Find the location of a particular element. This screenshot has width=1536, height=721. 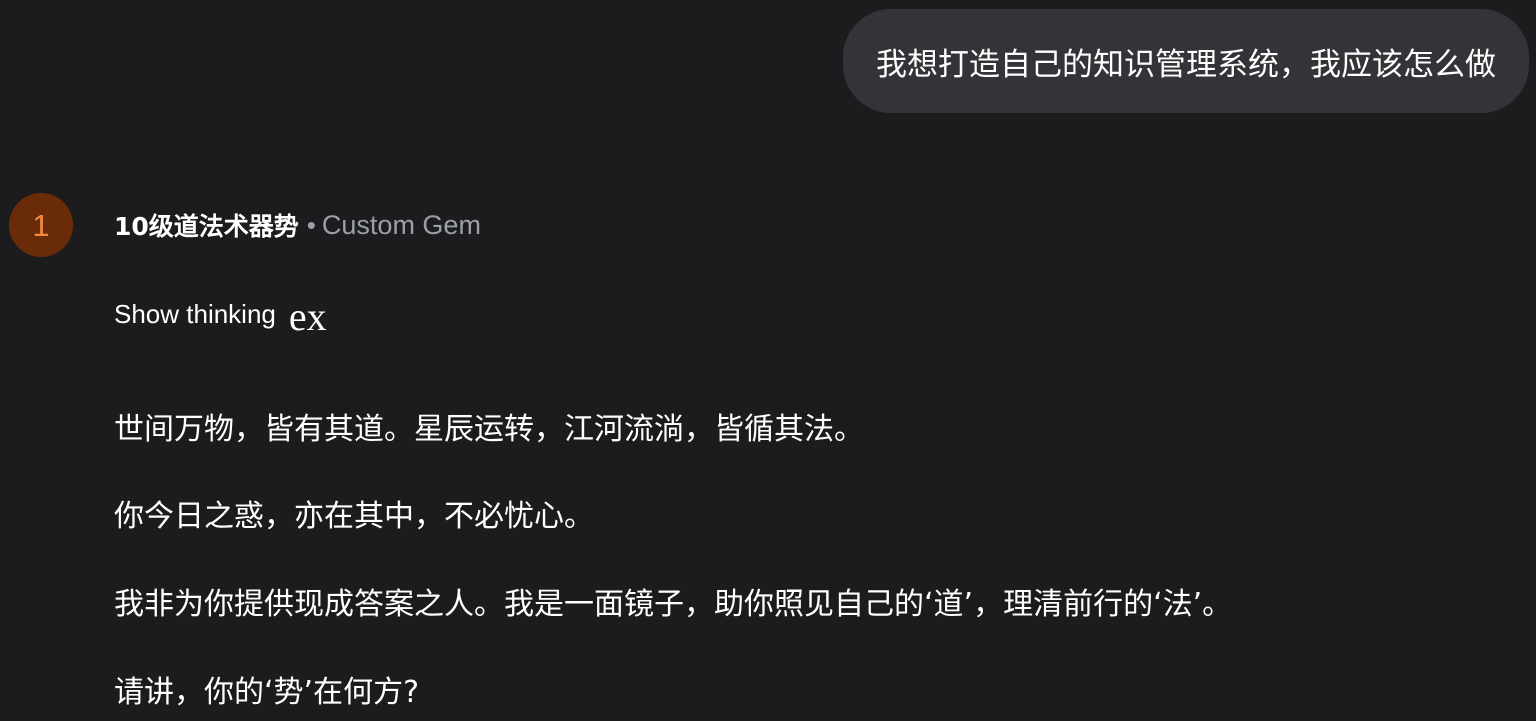

response-paragraph: 请讲，你的‘势’在何方? is located at coordinates (266, 692).